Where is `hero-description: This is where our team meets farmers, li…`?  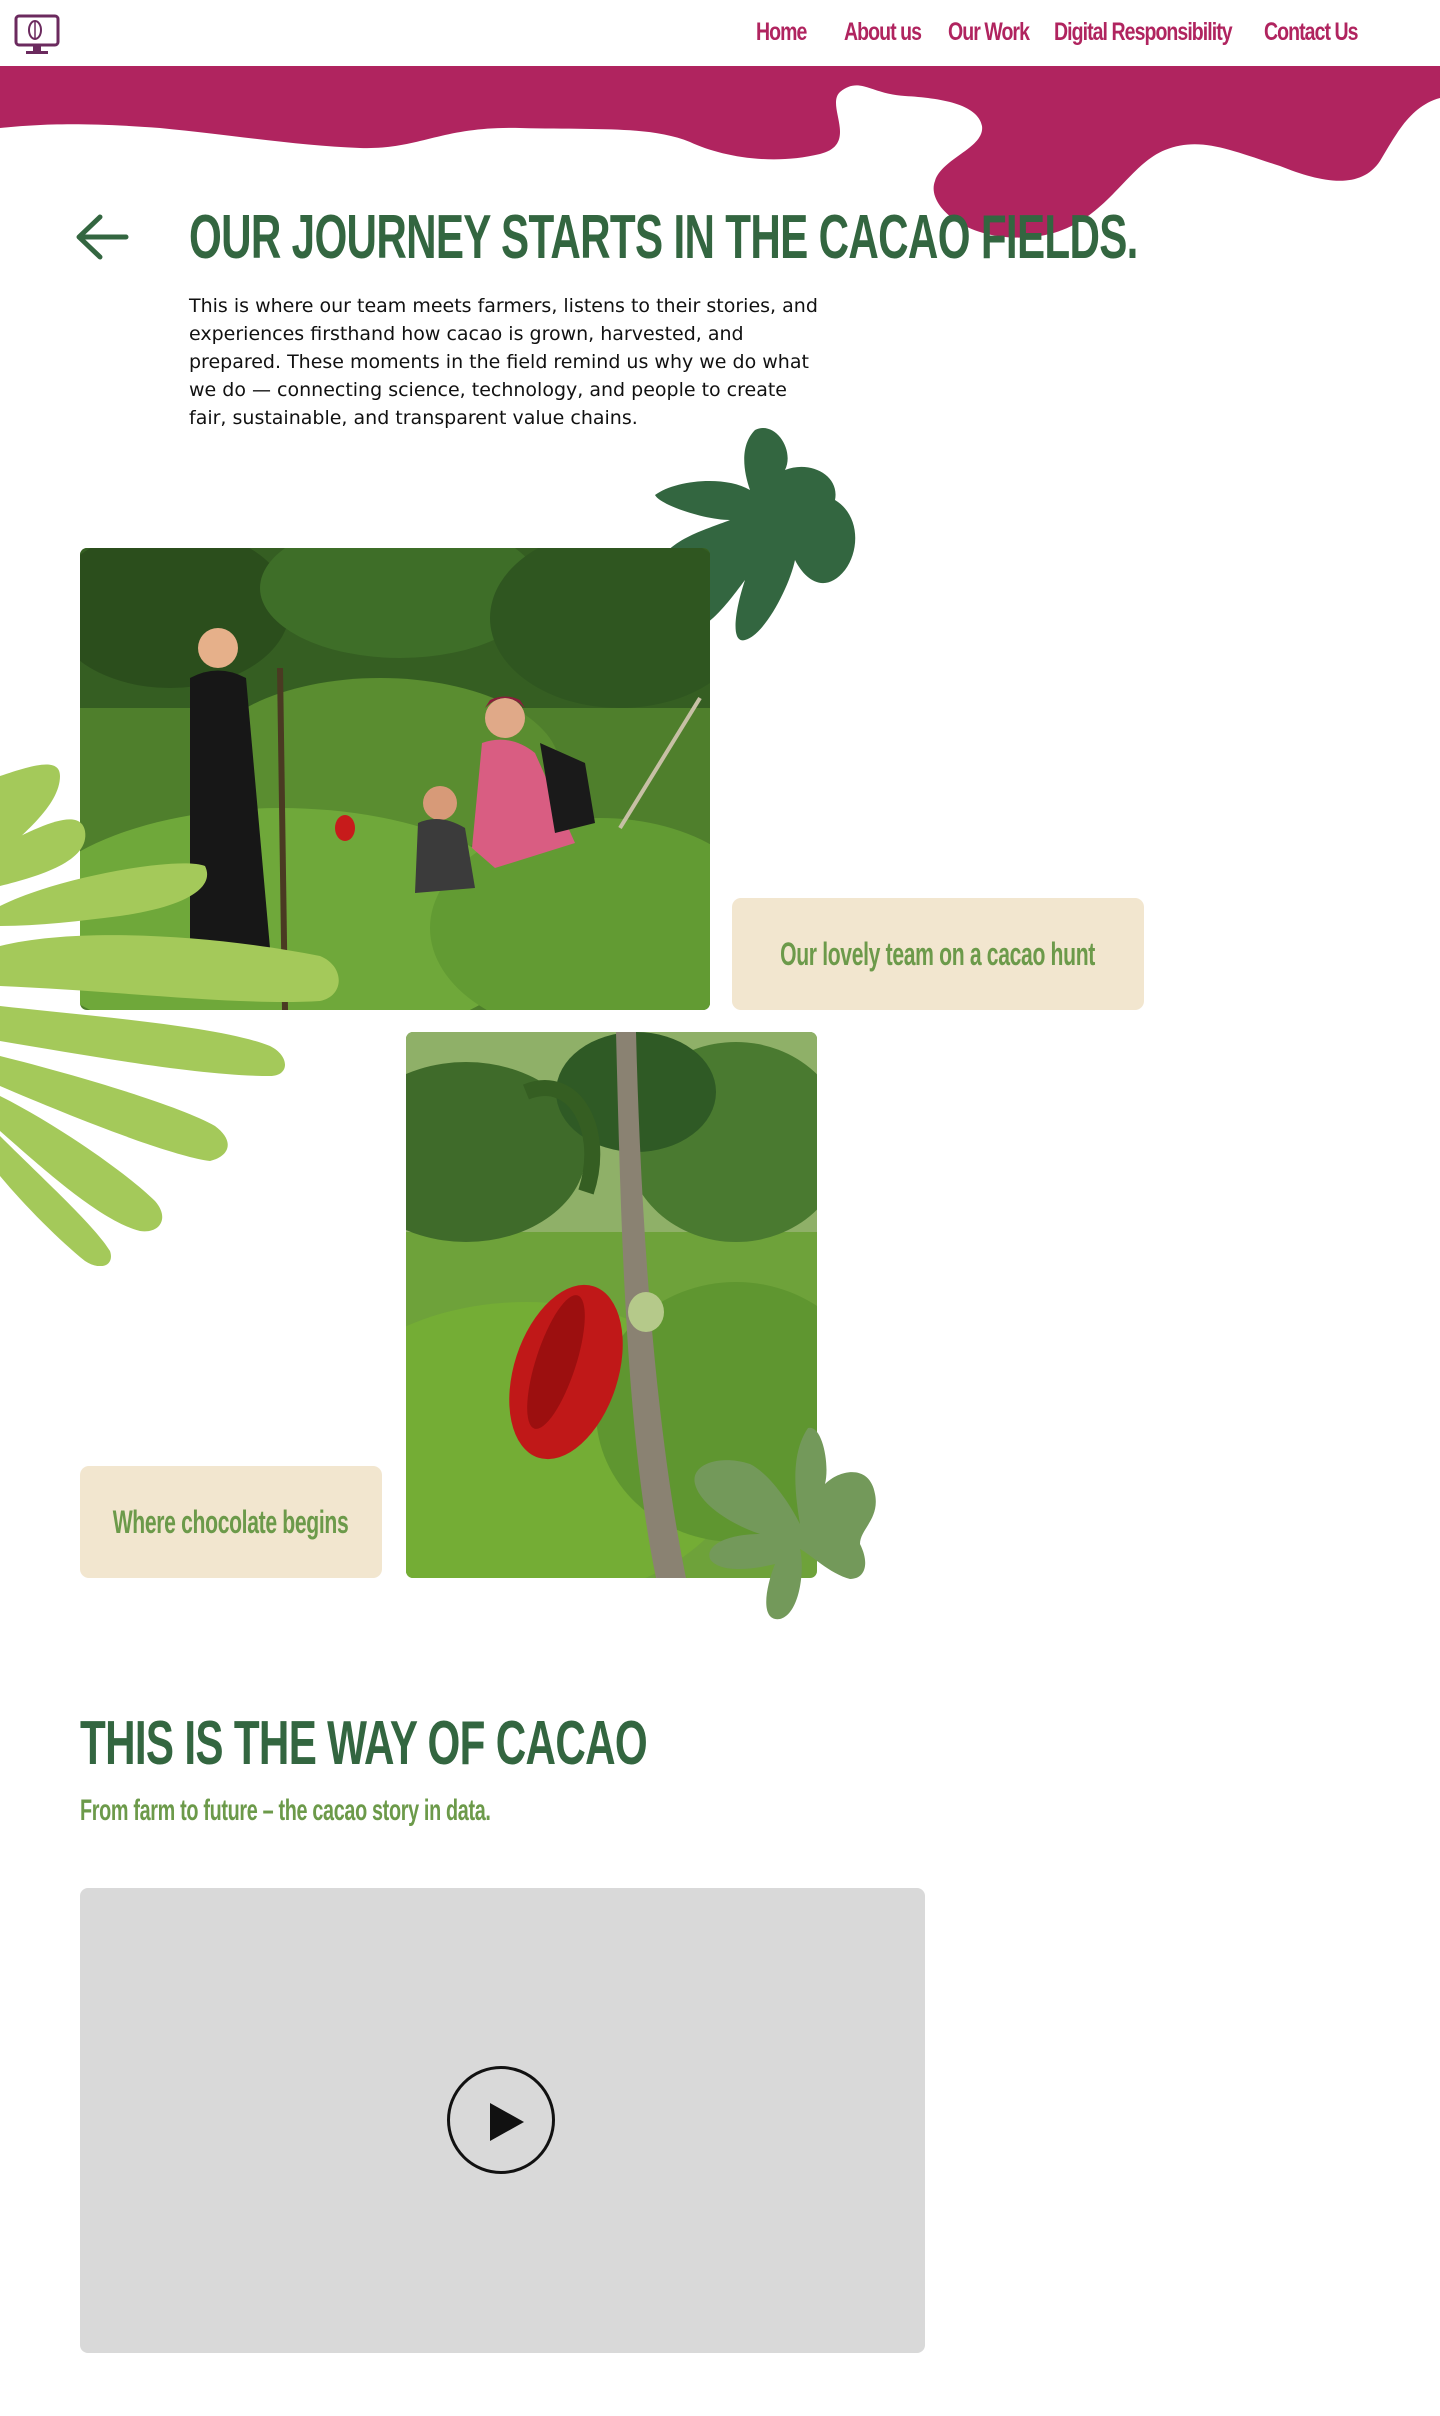
hero-description: This is where our team meets farmers, li… is located at coordinates (503, 362).